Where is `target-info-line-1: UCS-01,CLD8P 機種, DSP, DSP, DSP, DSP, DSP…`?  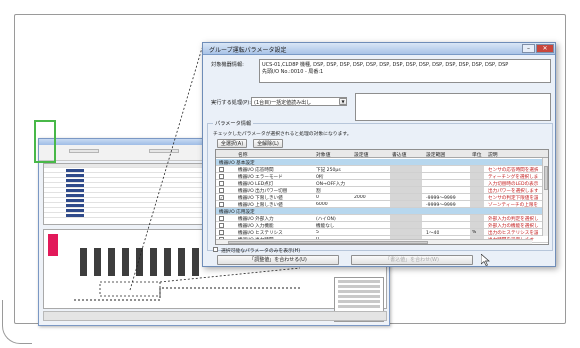
target-info-line-1: UCS-01,CLD8P 機種, DSP, DSP, DSP, DSP, DSP… is located at coordinates (385, 65).